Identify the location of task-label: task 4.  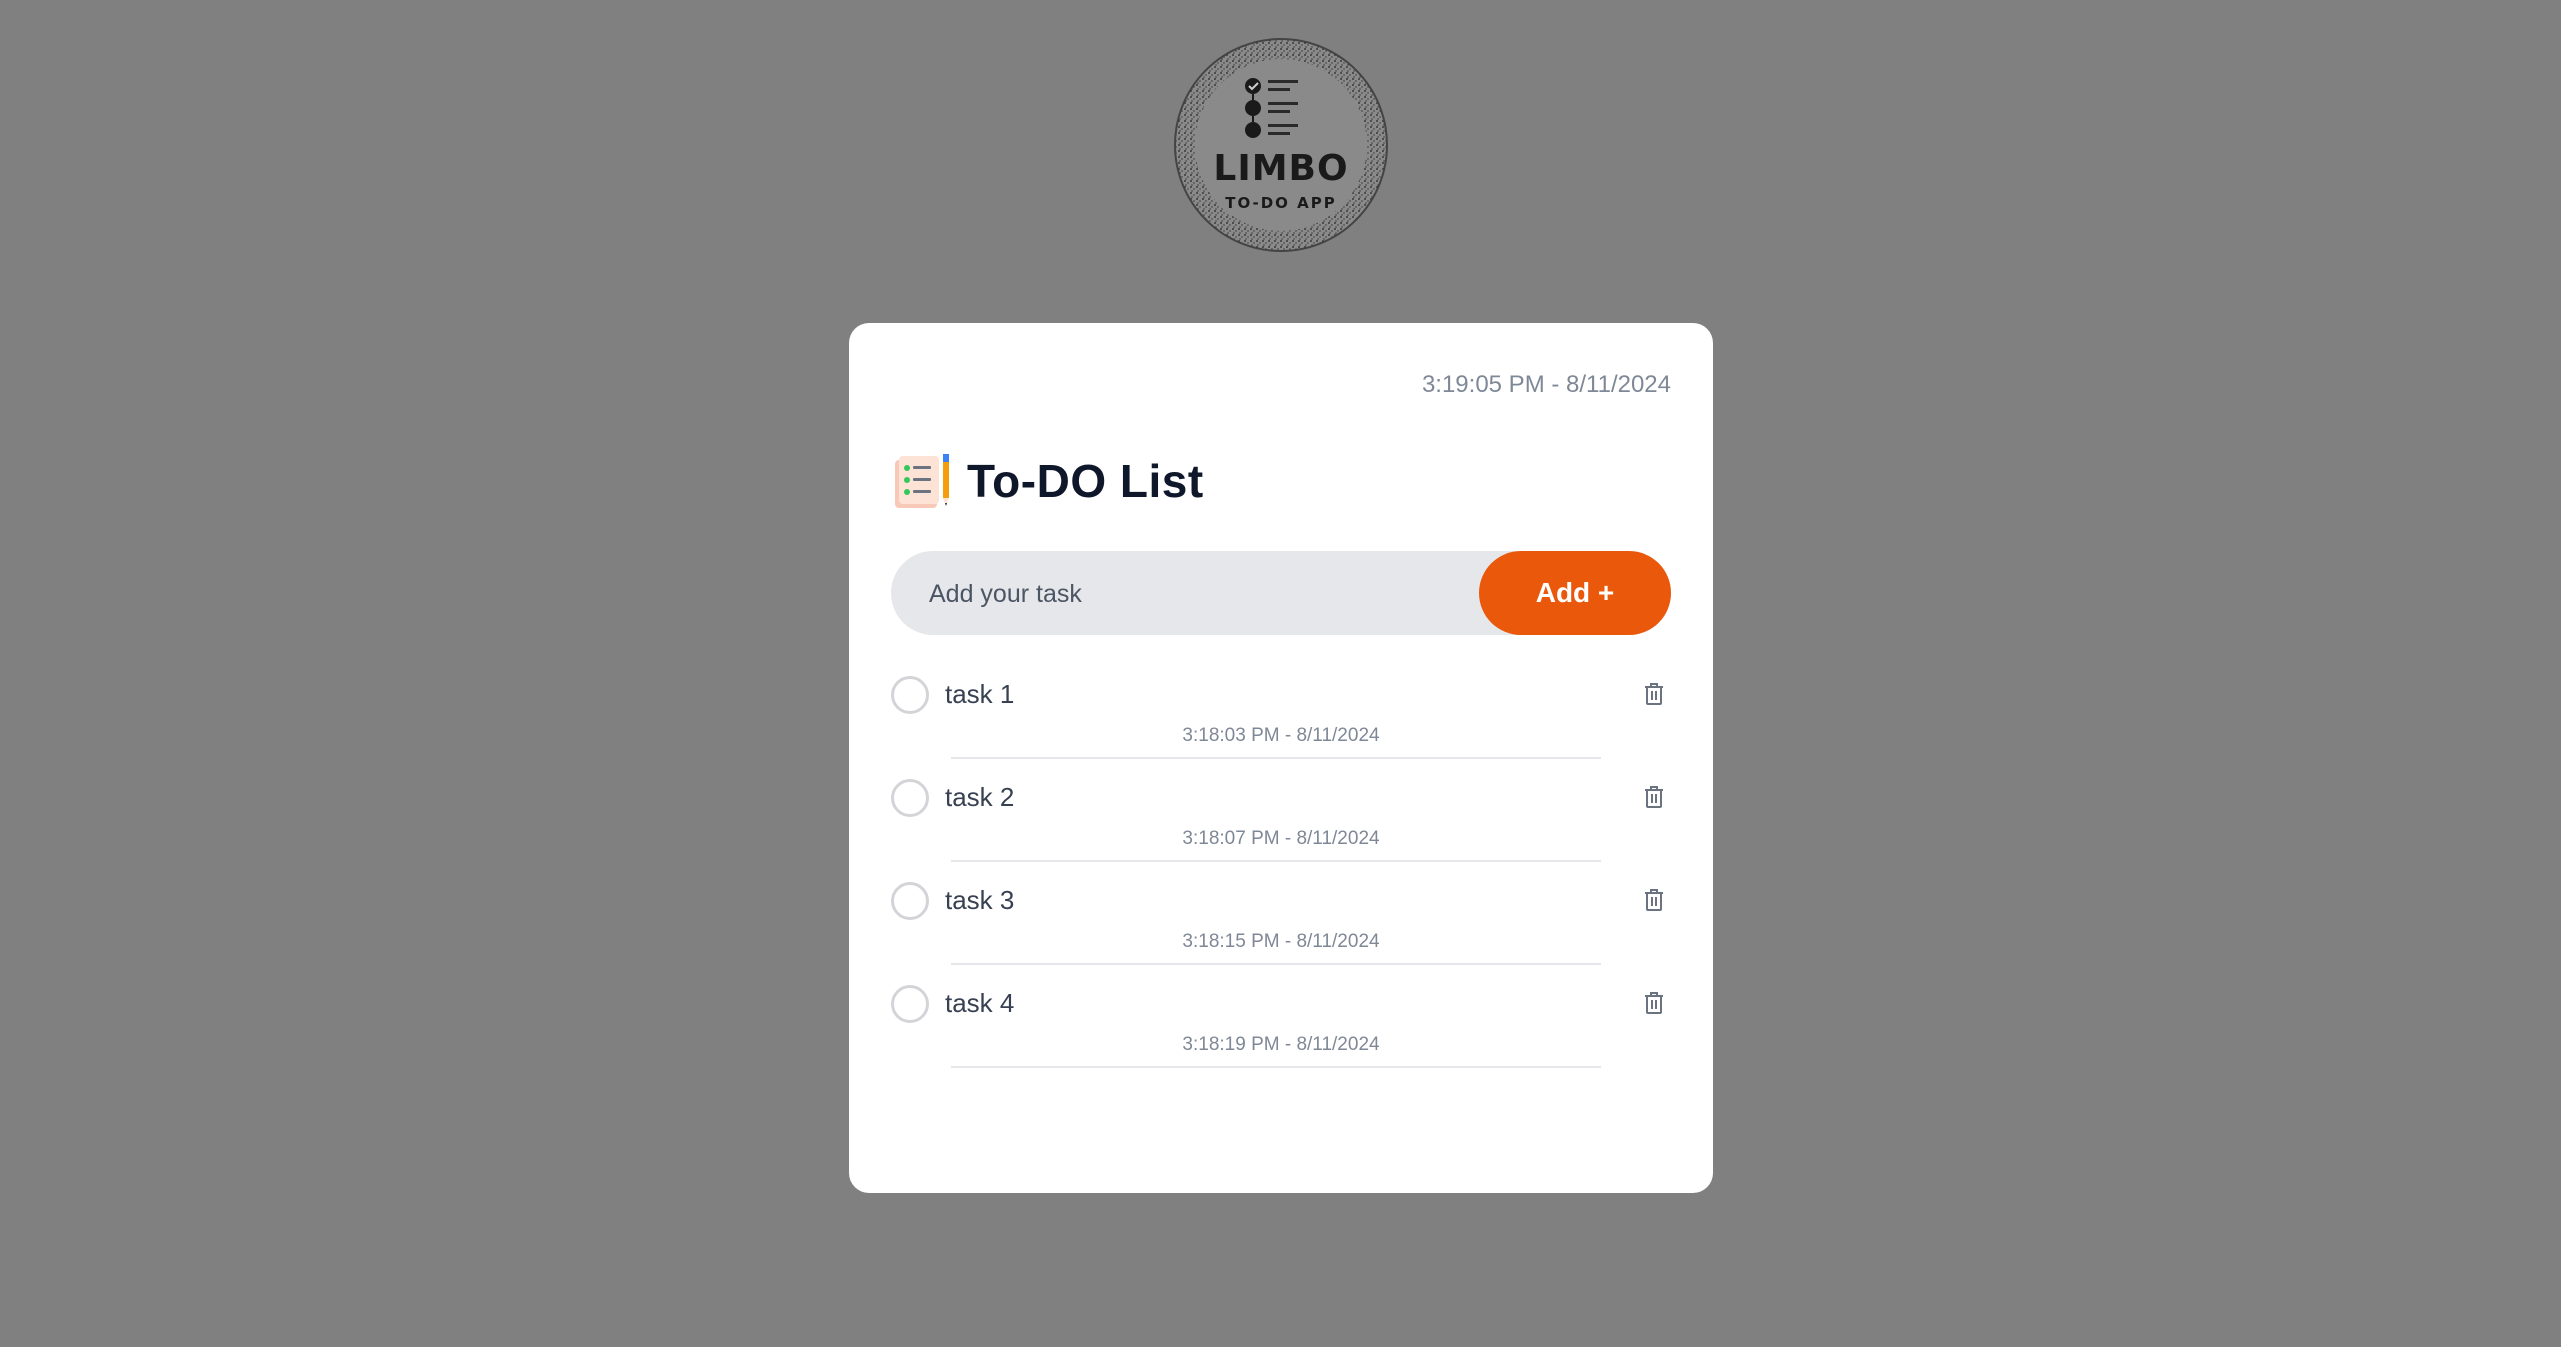
(979, 1003).